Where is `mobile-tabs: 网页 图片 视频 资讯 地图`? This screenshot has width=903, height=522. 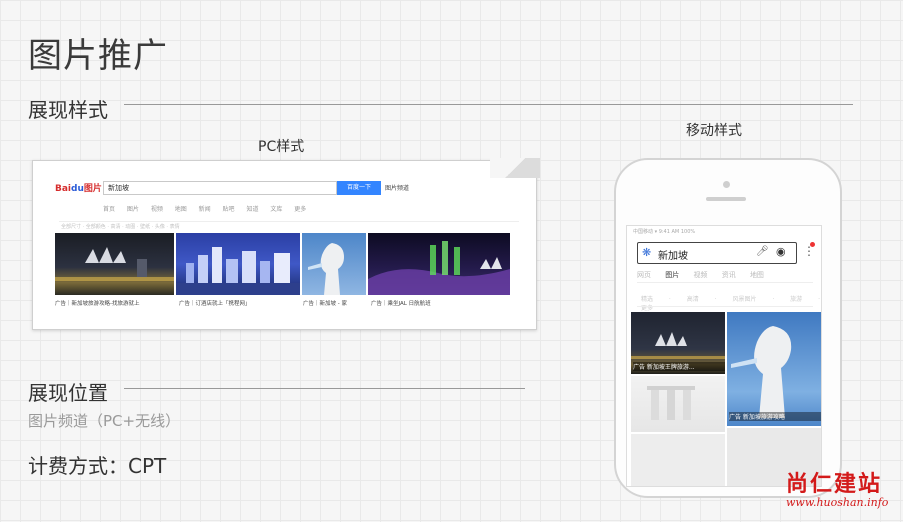 mobile-tabs: 网页 图片 视频 资讯 地图 is located at coordinates (700, 275).